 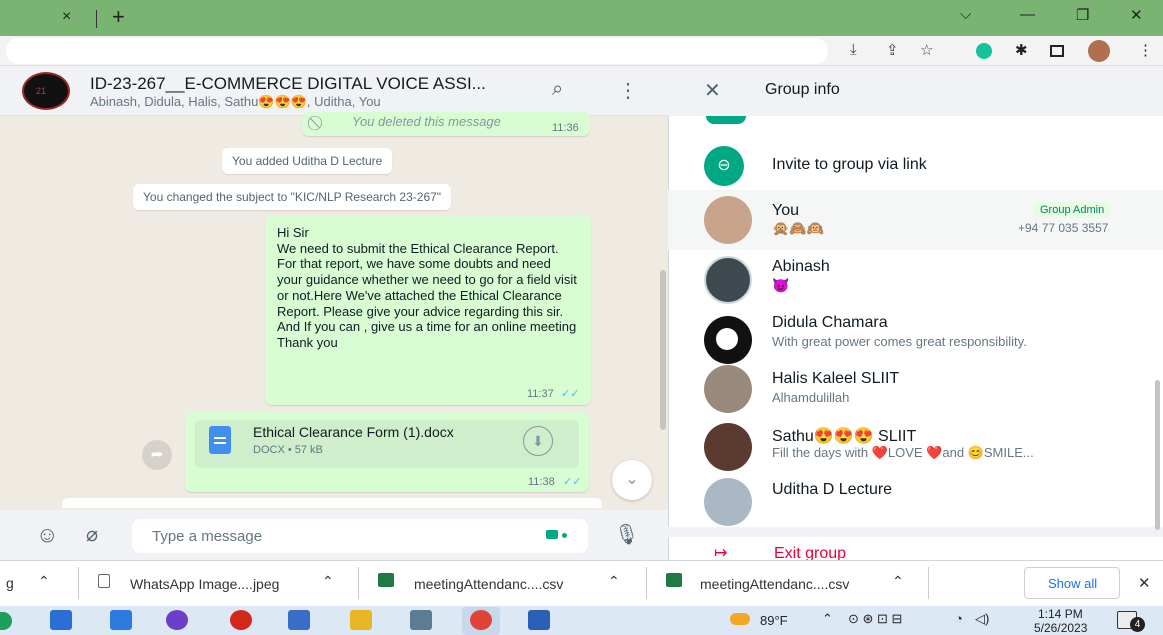 I want to click on forward-icon: ➦, so click(x=157, y=455).